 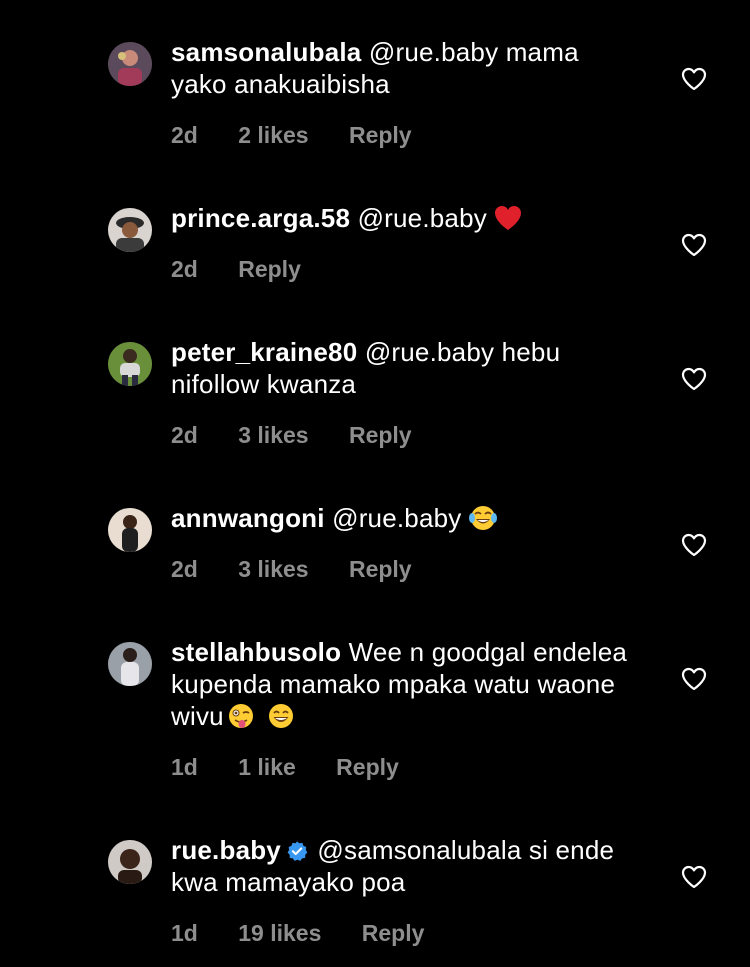 What do you see at coordinates (267, 767) in the screenshot?
I see `comment-likes: 1 like` at bounding box center [267, 767].